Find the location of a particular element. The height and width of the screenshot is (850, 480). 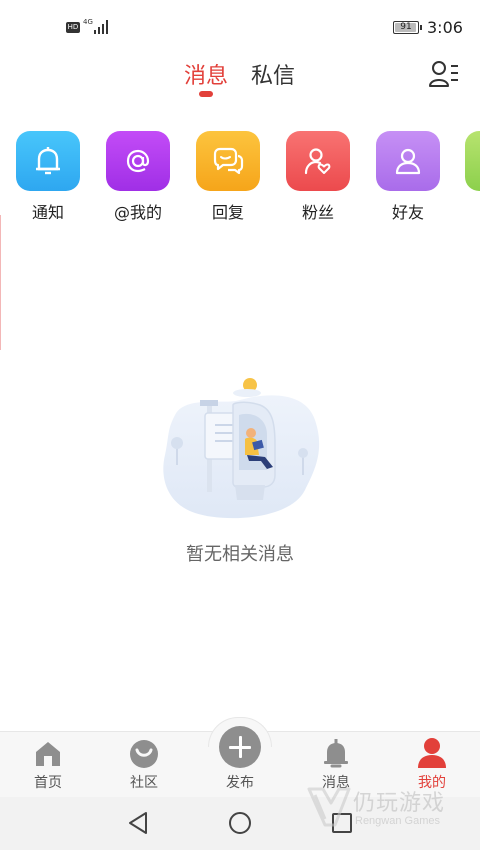

status-bar: HD 4G 91 3:06 is located at coordinates (240, 26).